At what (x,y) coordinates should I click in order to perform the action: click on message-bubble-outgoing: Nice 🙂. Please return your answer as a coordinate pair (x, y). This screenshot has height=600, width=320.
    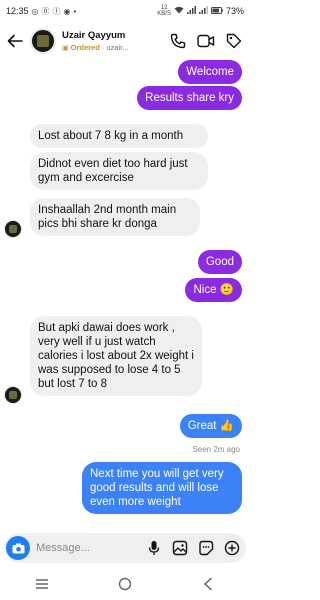
    Looking at the image, I should click on (213, 290).